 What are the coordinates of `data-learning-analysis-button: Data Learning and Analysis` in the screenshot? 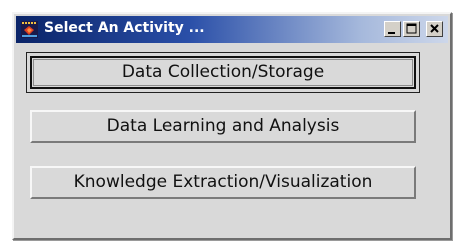 It's located at (223, 126).